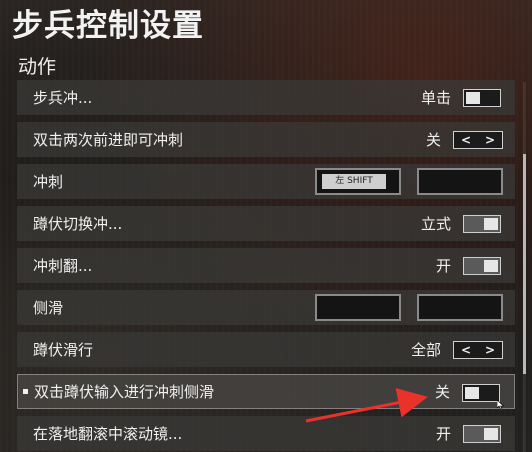 Image resolution: width=532 pixels, height=452 pixels. What do you see at coordinates (266, 139) in the screenshot?
I see `setting-row-double-tap-sprint: 双击两次前进即可冲刺 关 < >` at bounding box center [266, 139].